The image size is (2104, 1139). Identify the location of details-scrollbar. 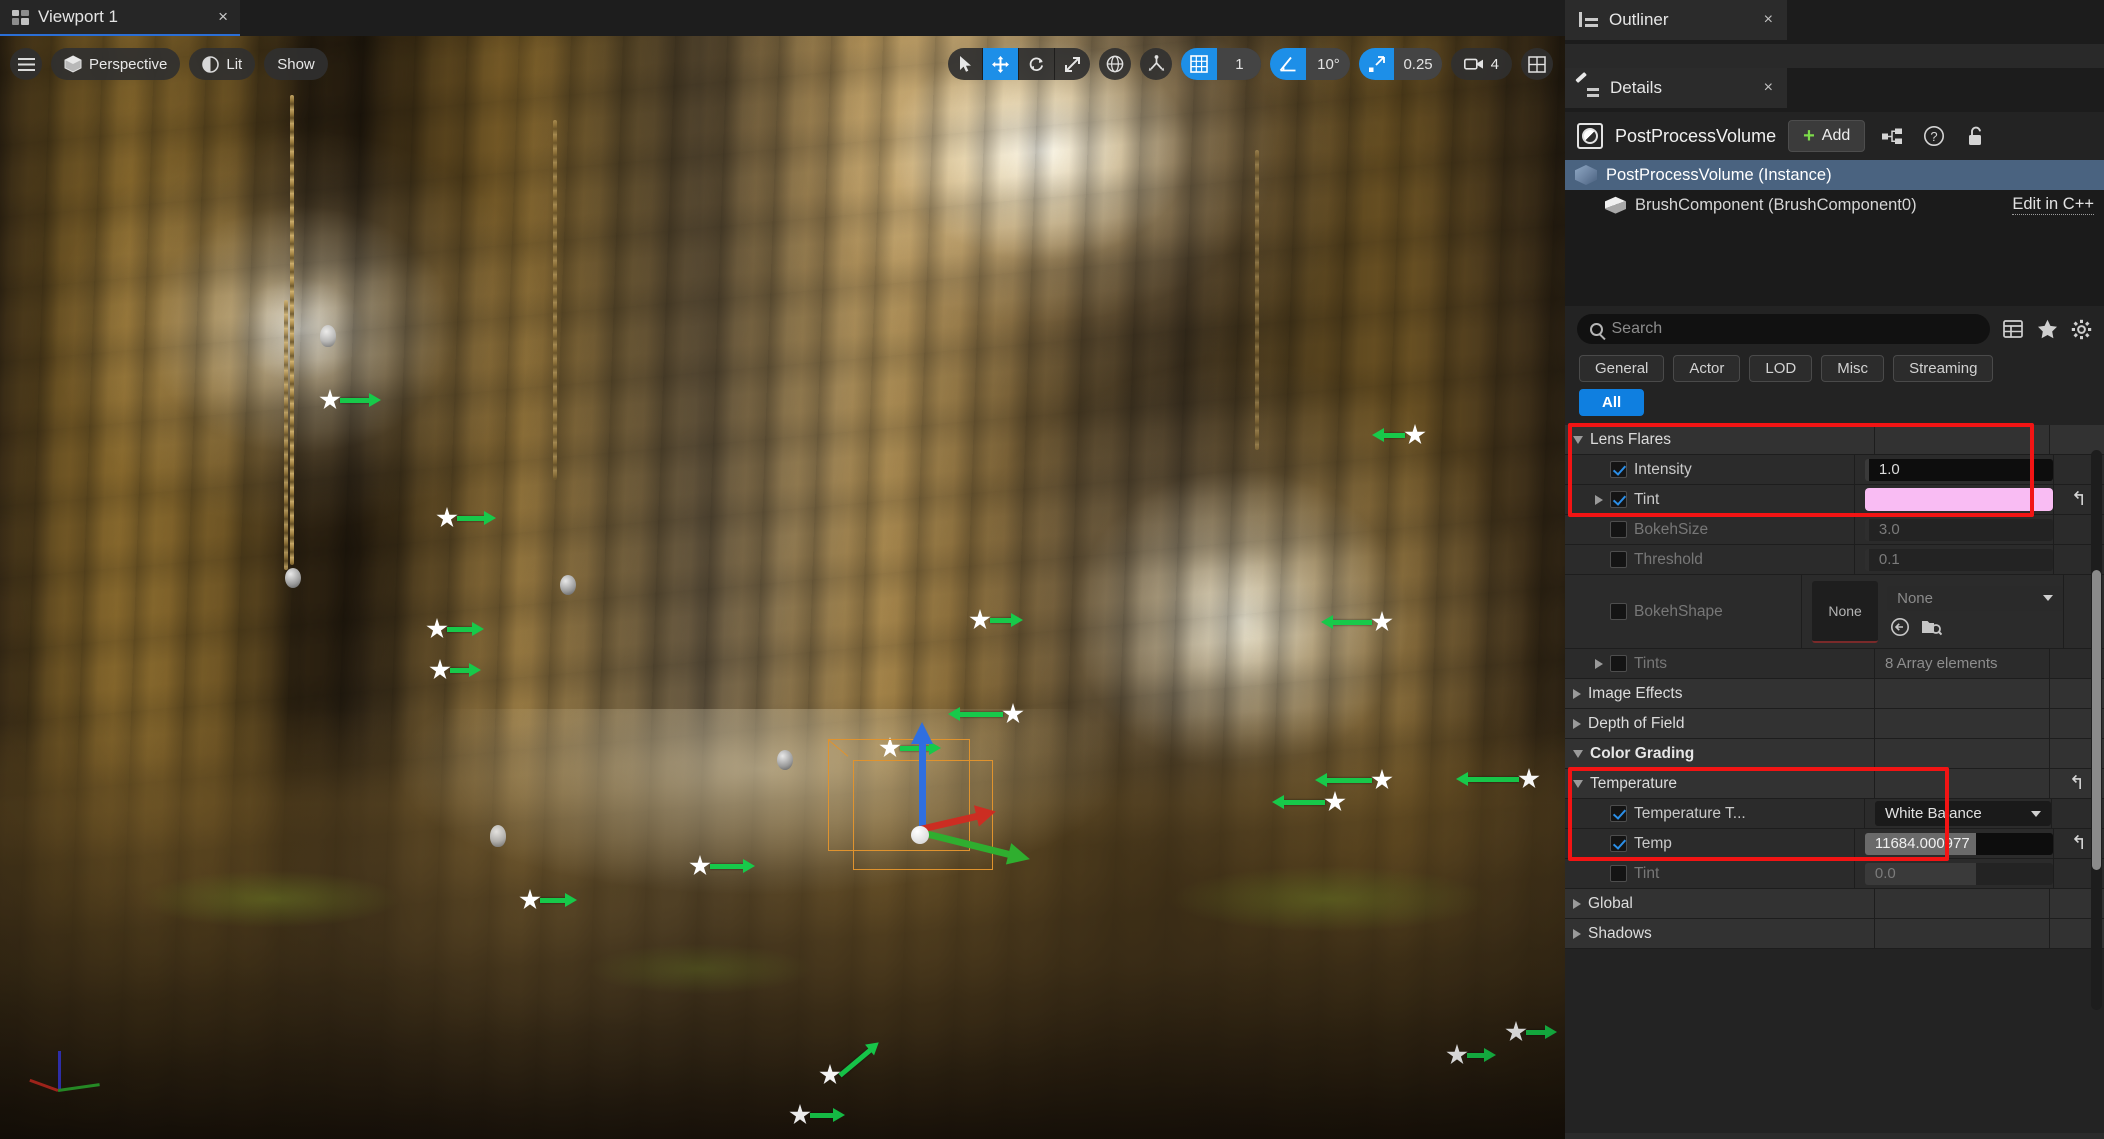
(2096, 730).